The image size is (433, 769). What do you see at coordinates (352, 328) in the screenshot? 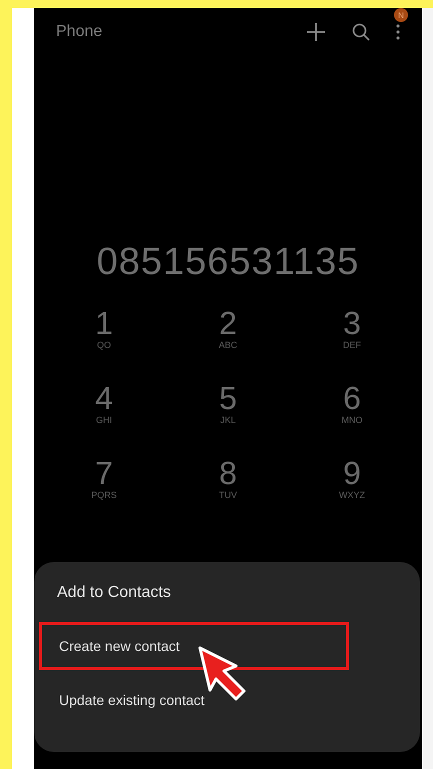
I see `dial-key: 3 DEF` at bounding box center [352, 328].